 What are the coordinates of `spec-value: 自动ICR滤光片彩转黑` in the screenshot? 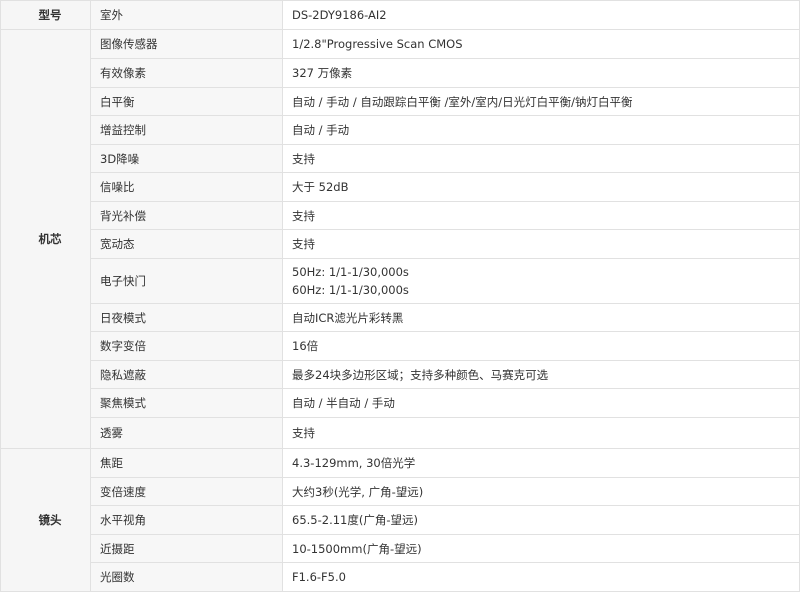 It's located at (541, 317).